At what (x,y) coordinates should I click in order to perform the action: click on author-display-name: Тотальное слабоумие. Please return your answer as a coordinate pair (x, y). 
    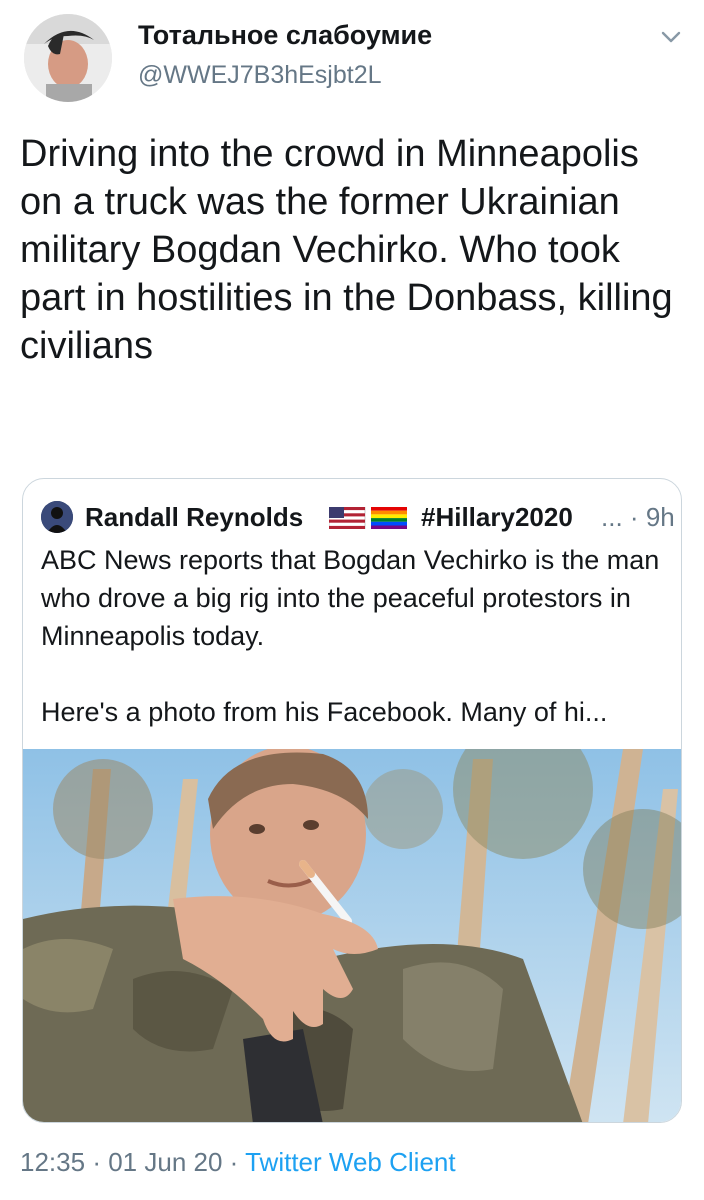
    Looking at the image, I should click on (285, 35).